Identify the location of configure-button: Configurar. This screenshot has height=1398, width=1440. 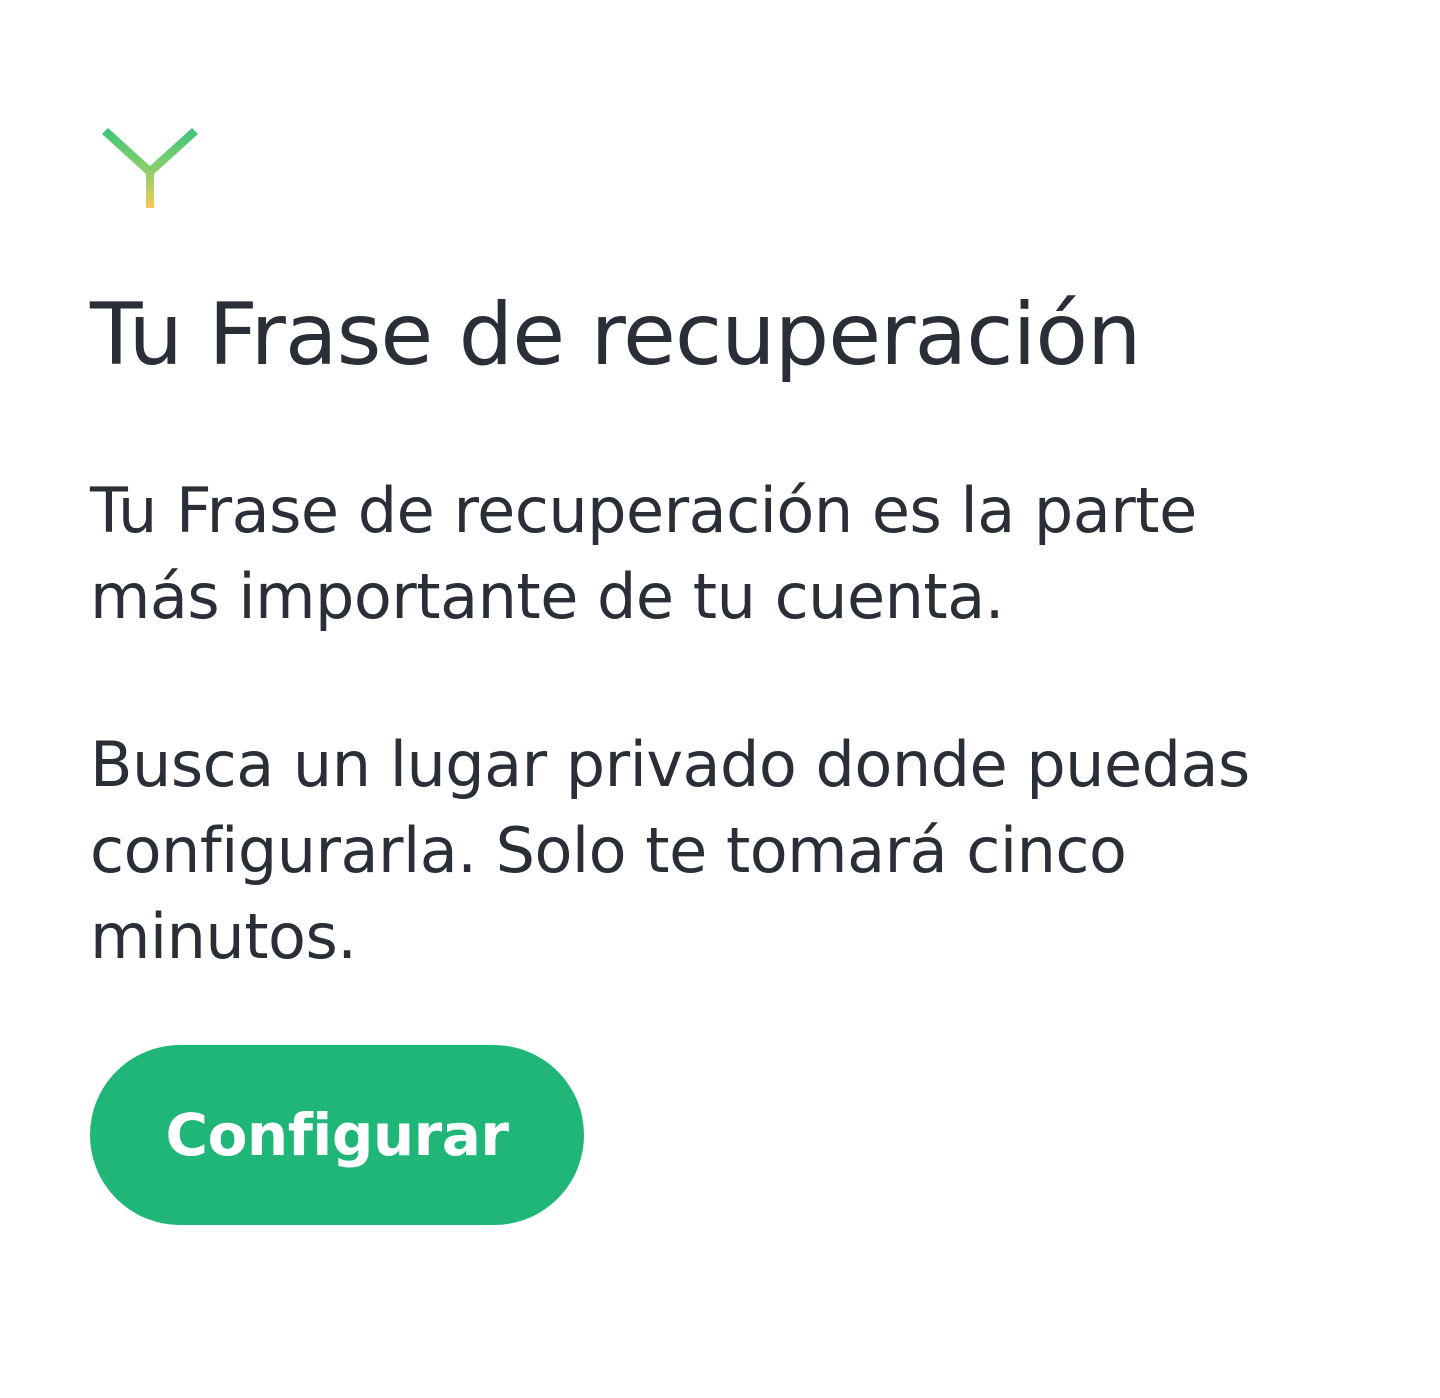
(337, 1135).